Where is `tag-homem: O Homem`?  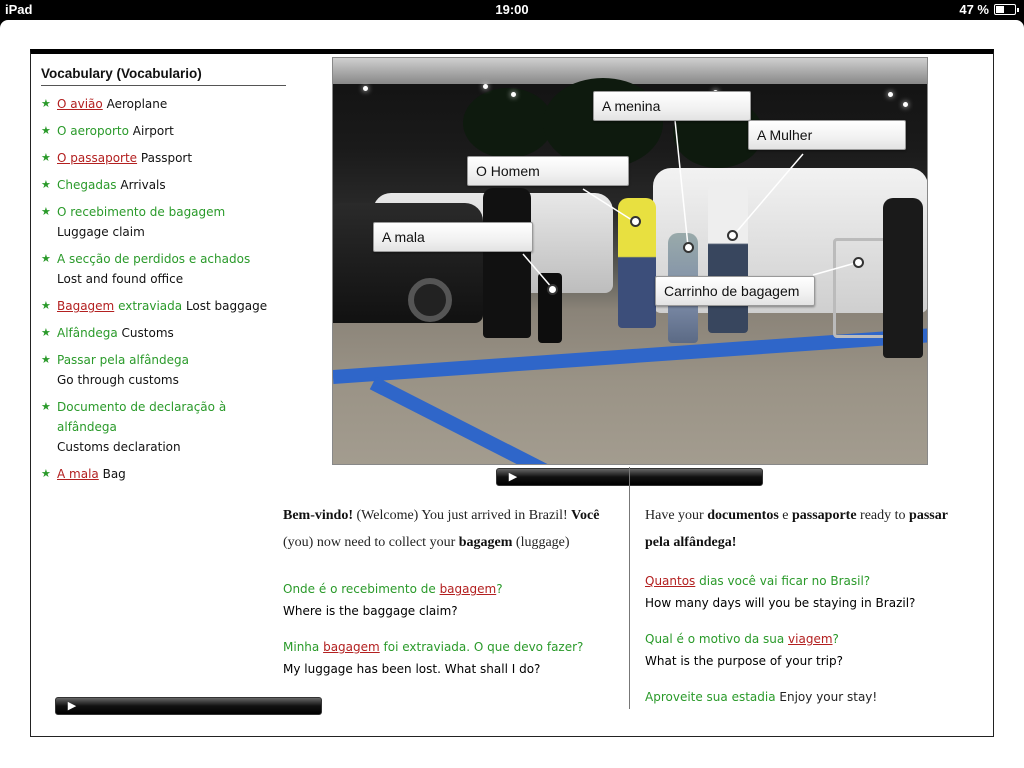 tag-homem: O Homem is located at coordinates (548, 171).